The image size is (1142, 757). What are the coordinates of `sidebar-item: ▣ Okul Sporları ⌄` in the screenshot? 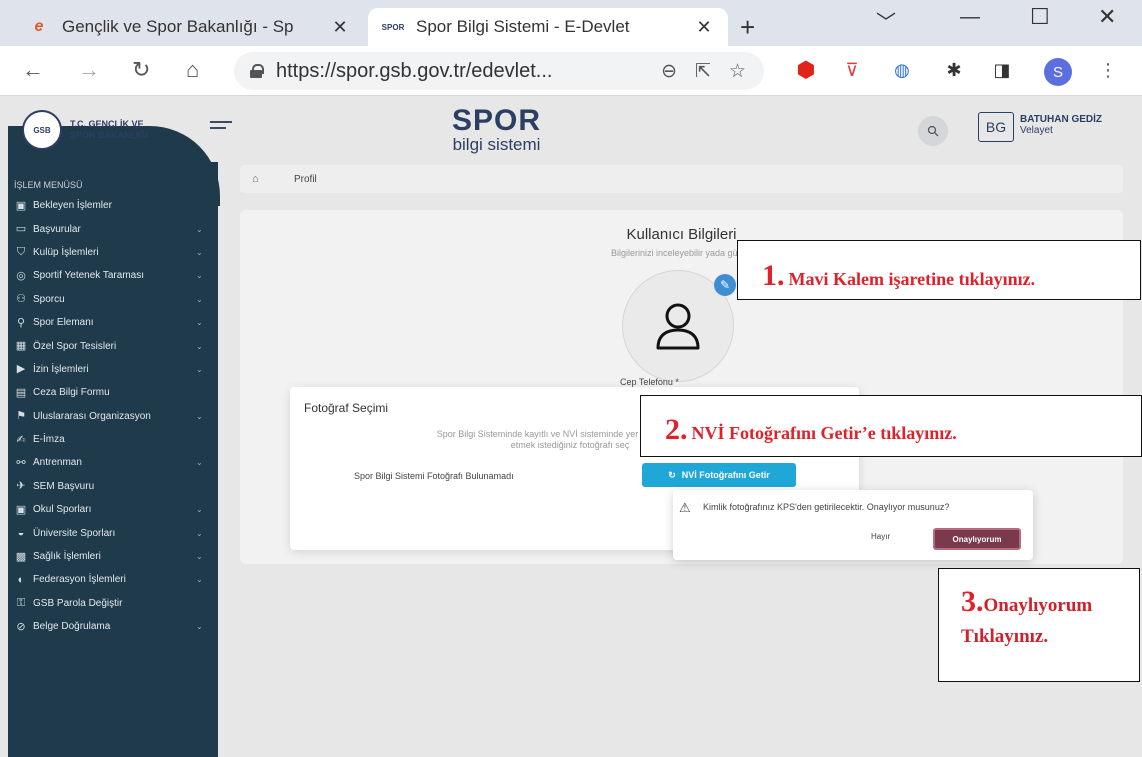 It's located at (113, 509).